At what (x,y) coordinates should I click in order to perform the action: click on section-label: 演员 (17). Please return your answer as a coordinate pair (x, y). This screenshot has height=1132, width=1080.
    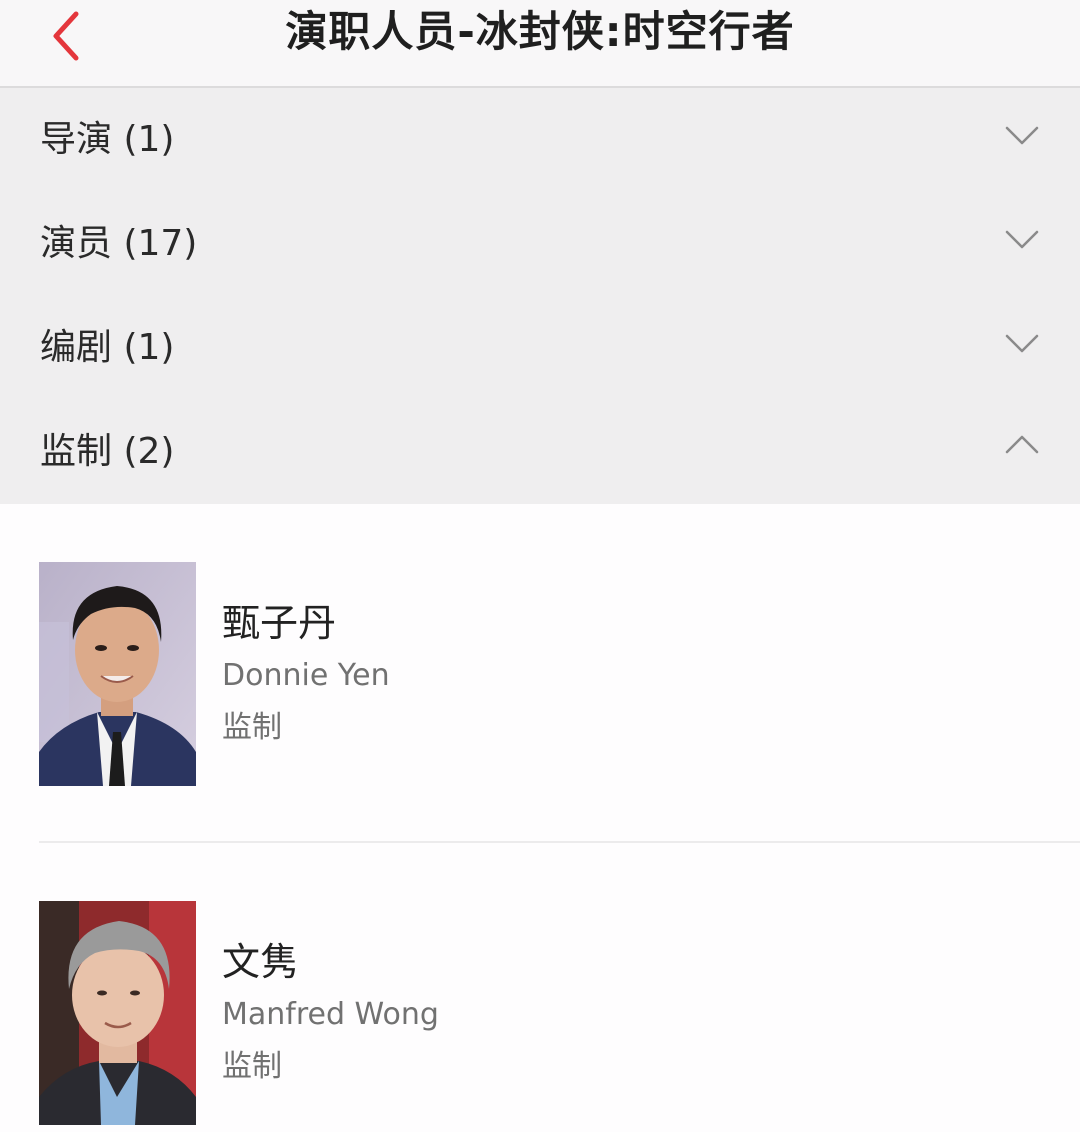
    Looking at the image, I should click on (119, 243).